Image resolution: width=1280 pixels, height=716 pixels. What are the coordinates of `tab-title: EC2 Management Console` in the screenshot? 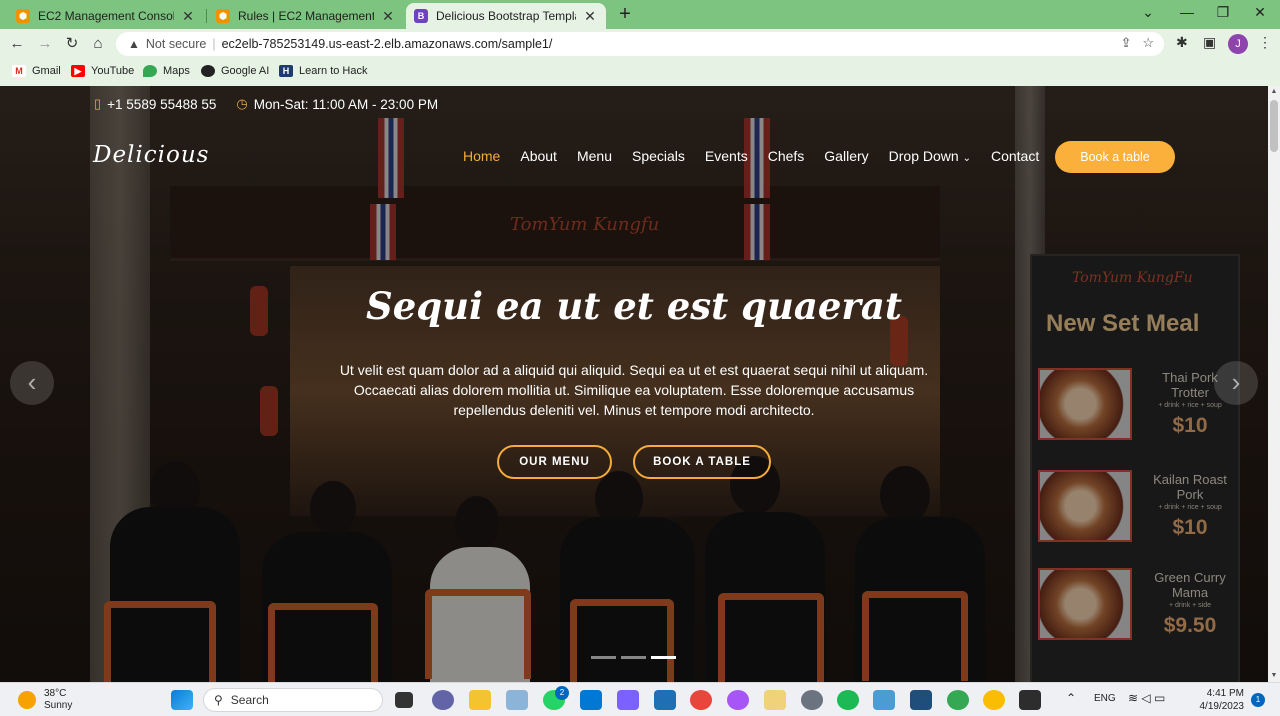 It's located at (106, 16).